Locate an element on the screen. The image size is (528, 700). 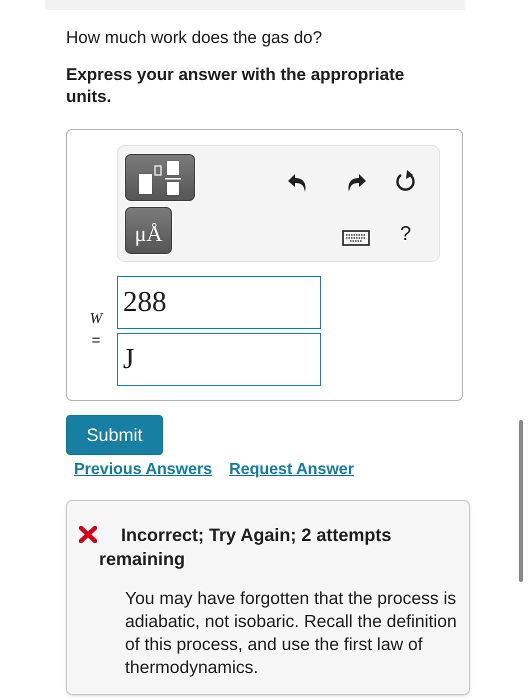
variable-label: W is located at coordinates (96, 319).